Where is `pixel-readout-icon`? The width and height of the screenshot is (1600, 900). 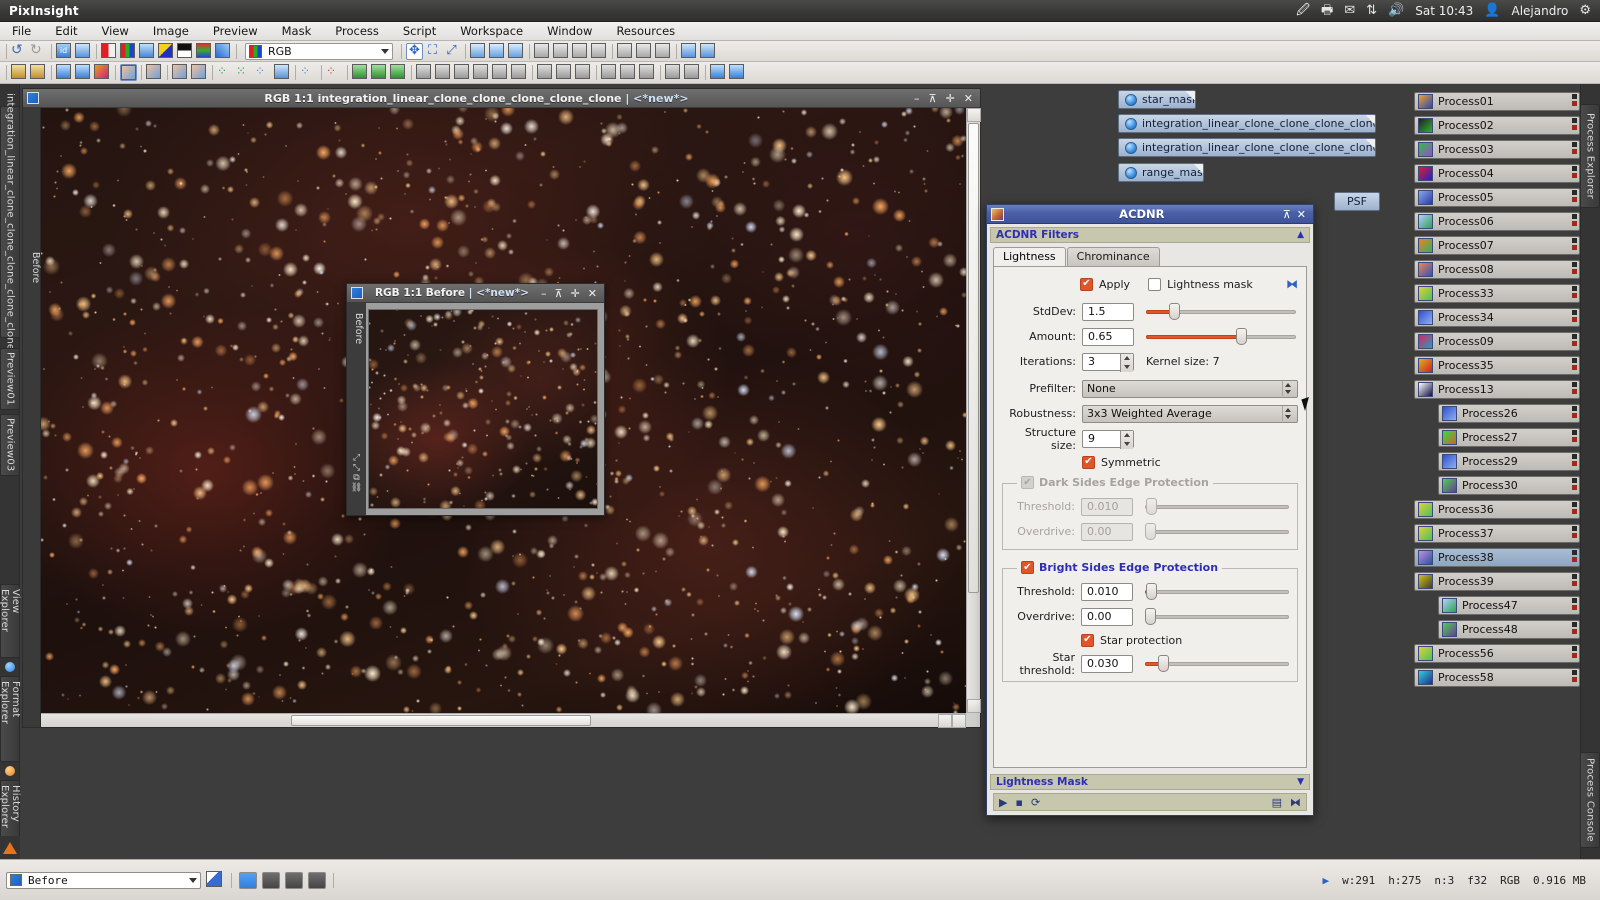
pixel-readout-icon is located at coordinates (561, 51).